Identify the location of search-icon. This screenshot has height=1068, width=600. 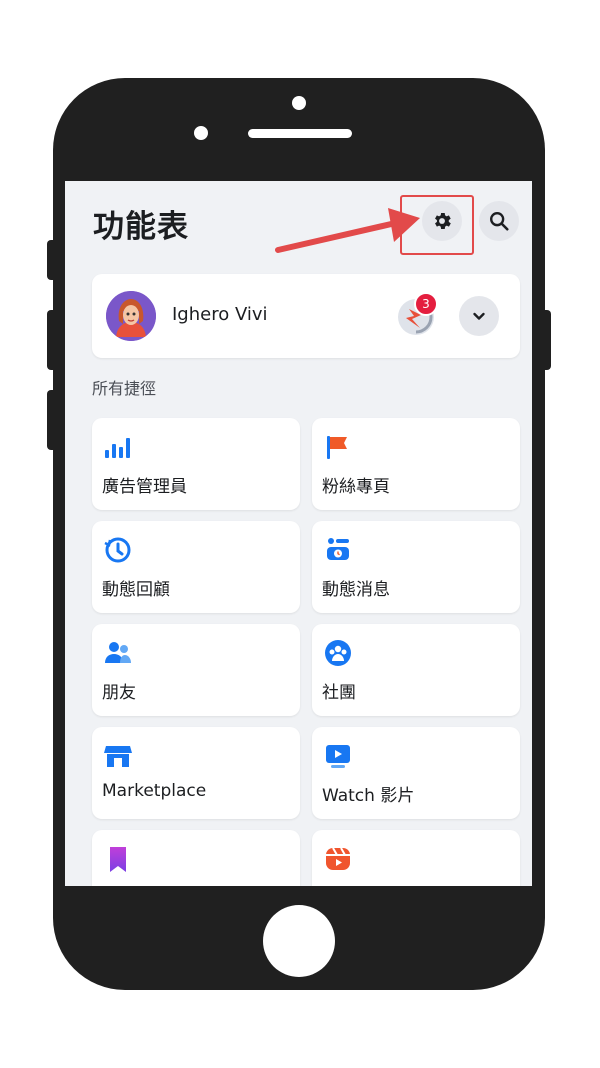
(499, 221).